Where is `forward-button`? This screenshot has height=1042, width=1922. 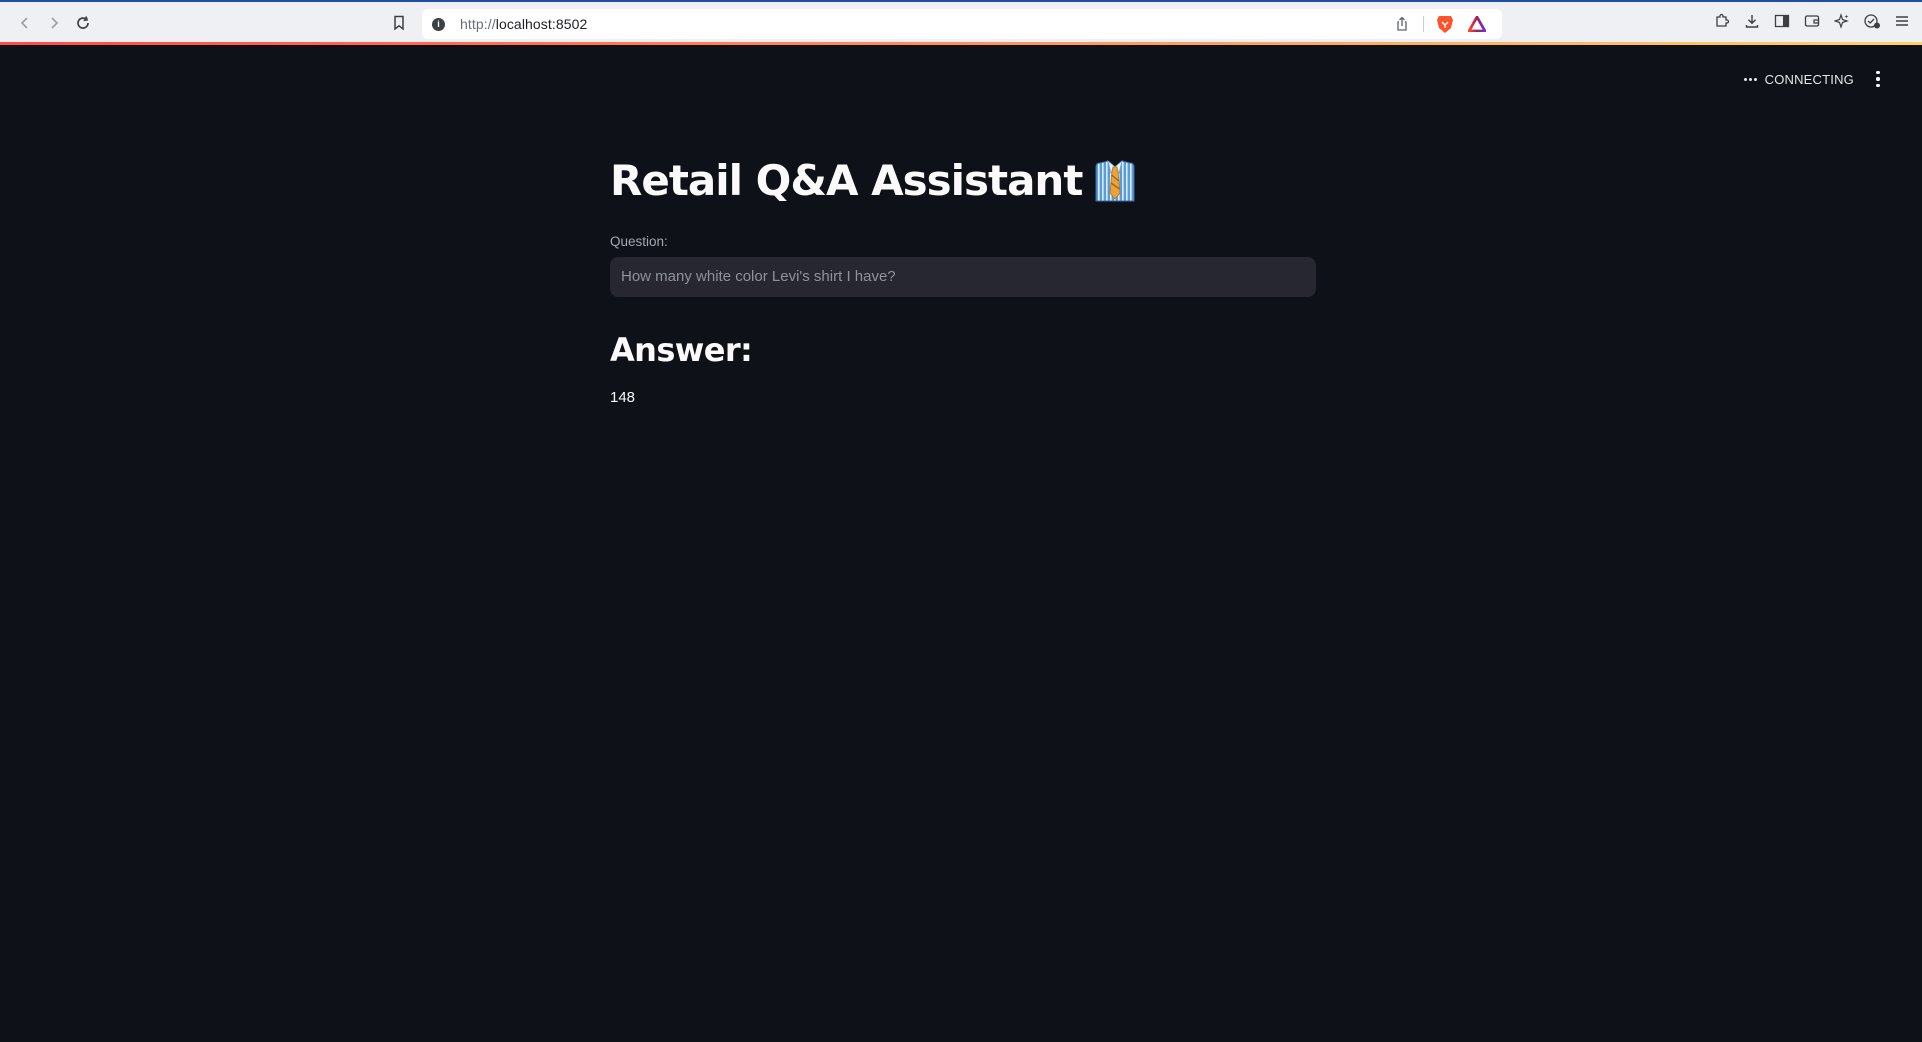 forward-button is located at coordinates (54, 23).